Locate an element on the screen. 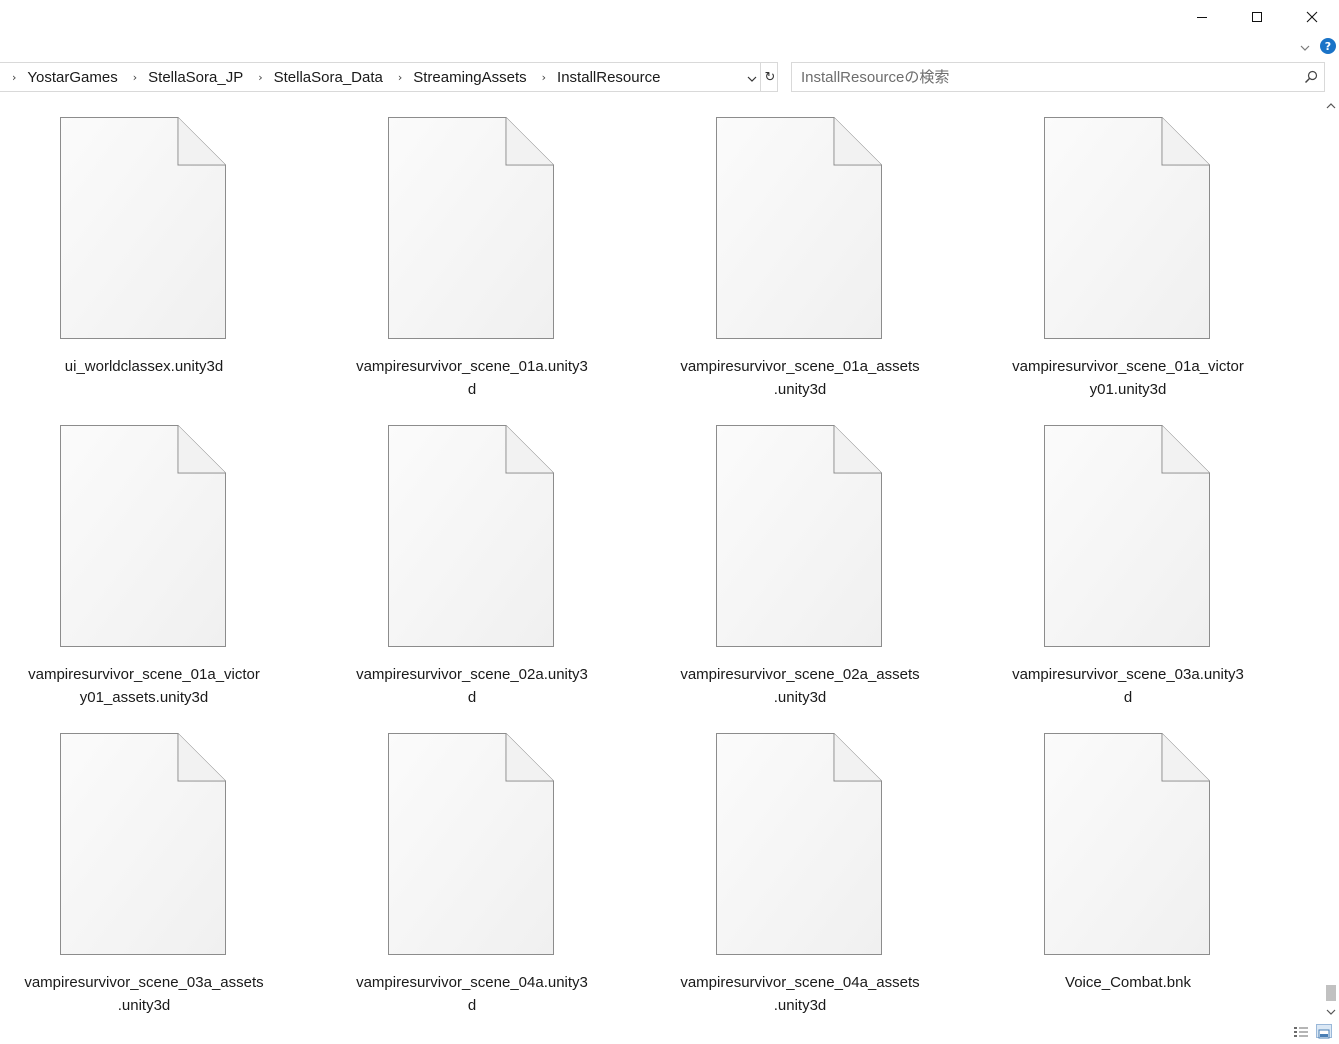 The image size is (1339, 1044). close-button is located at coordinates (1311, 17).